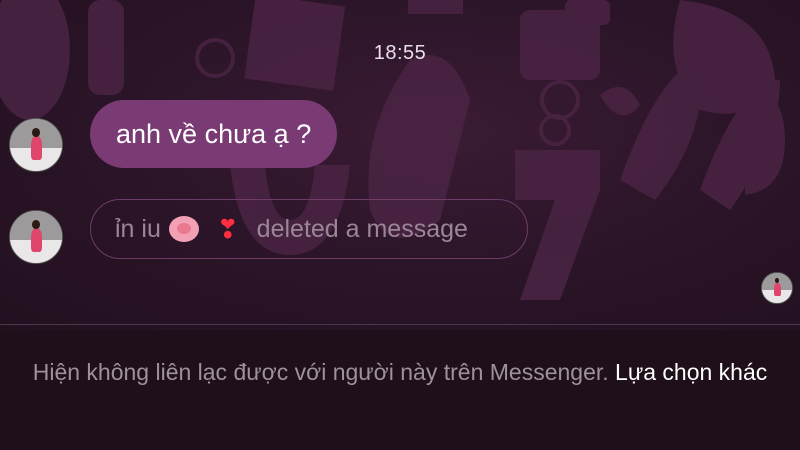  I want to click on message-bubble: anh về chưa ạ ?, so click(214, 134).